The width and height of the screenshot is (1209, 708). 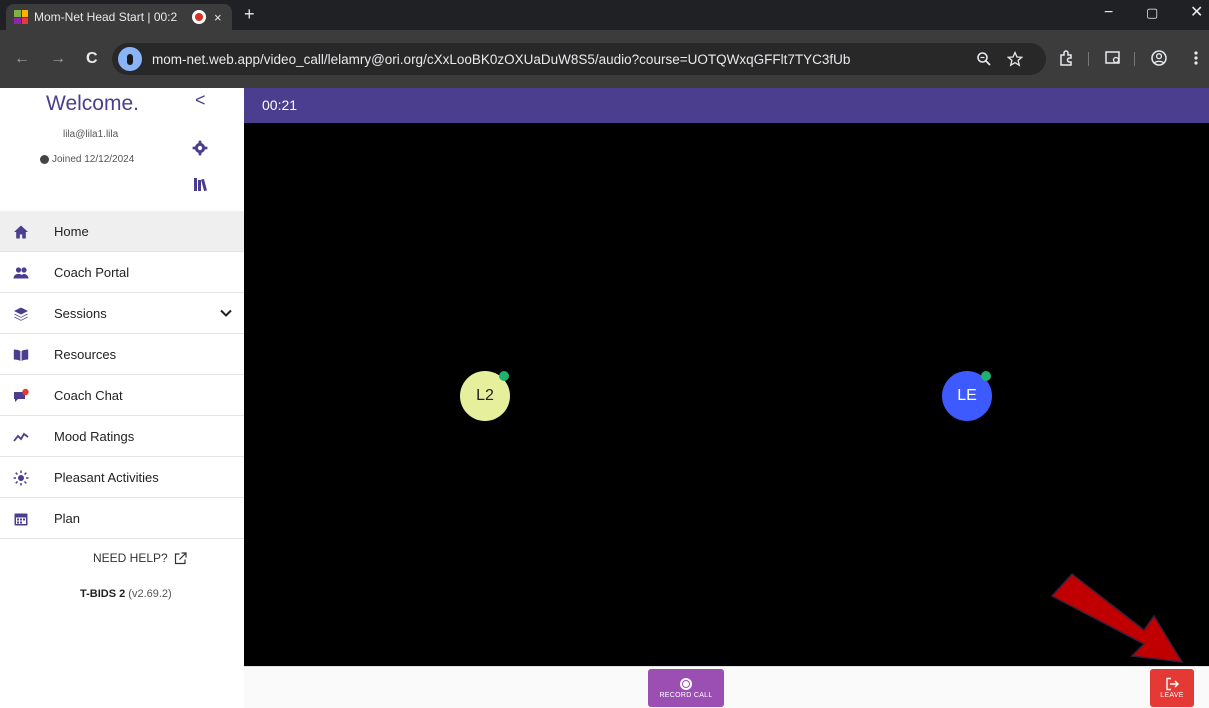 I want to click on joined-text: Joined 12/12/2024, so click(x=93, y=159).